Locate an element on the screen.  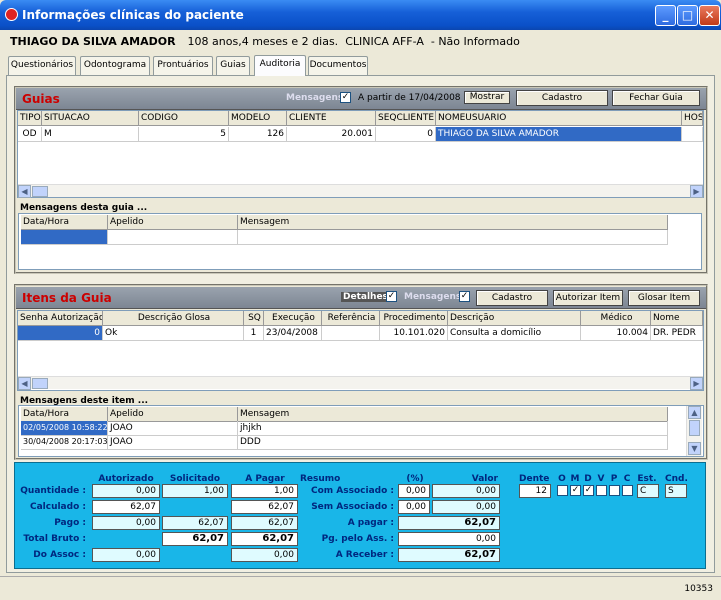
cell: 126 is located at coordinates (258, 134).